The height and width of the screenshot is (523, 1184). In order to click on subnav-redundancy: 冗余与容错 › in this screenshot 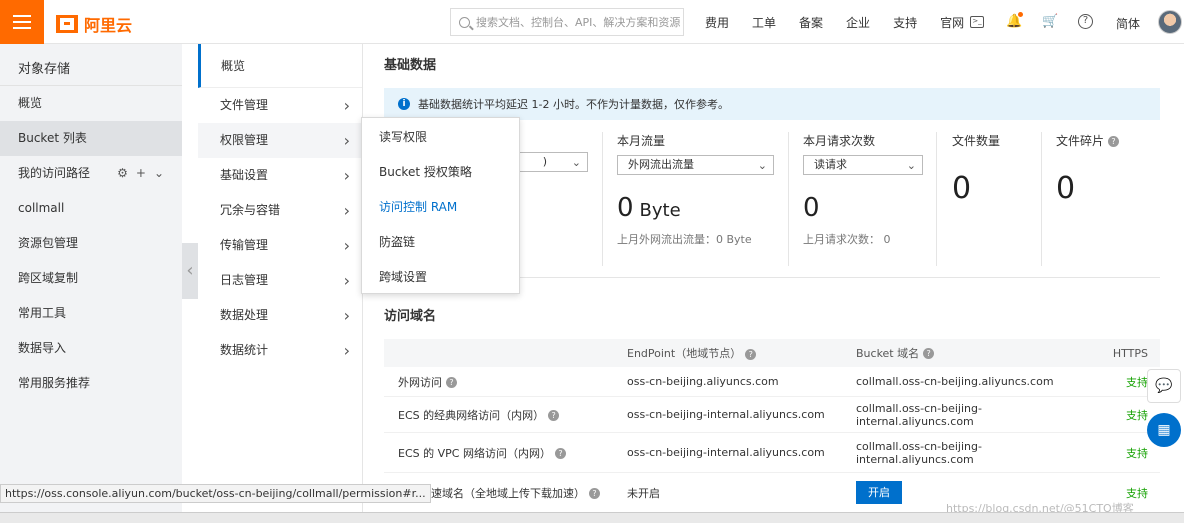, I will do `click(280, 210)`.